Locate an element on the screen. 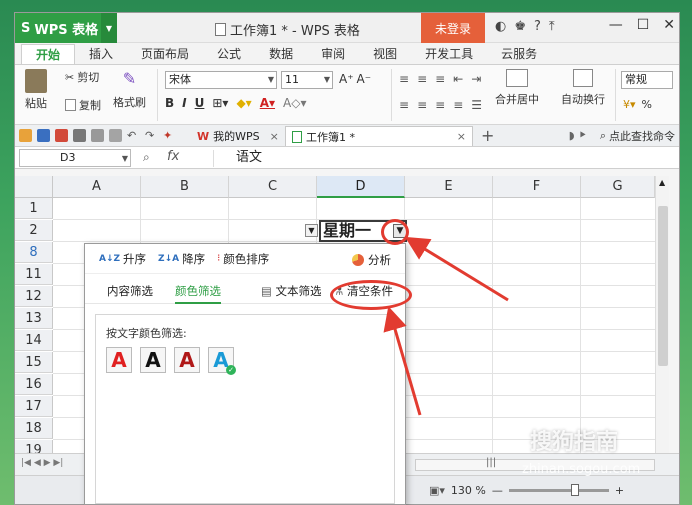  name-box: D3 ▼ is located at coordinates (75, 158).